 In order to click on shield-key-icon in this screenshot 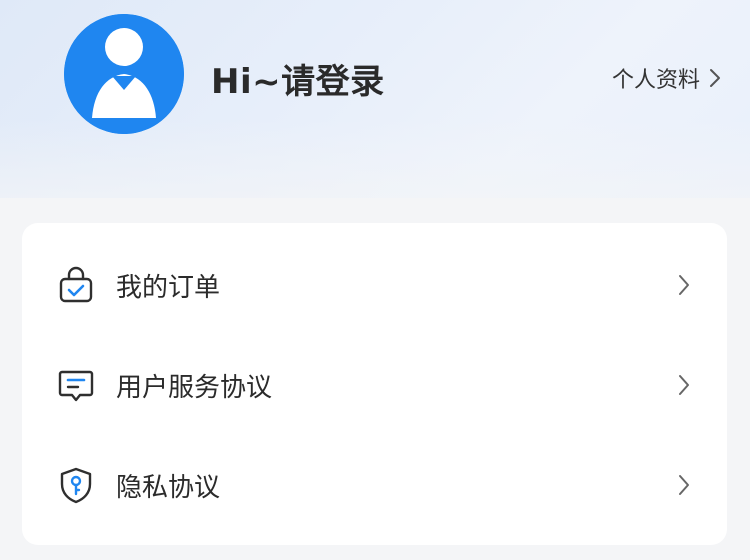, I will do `click(76, 485)`.